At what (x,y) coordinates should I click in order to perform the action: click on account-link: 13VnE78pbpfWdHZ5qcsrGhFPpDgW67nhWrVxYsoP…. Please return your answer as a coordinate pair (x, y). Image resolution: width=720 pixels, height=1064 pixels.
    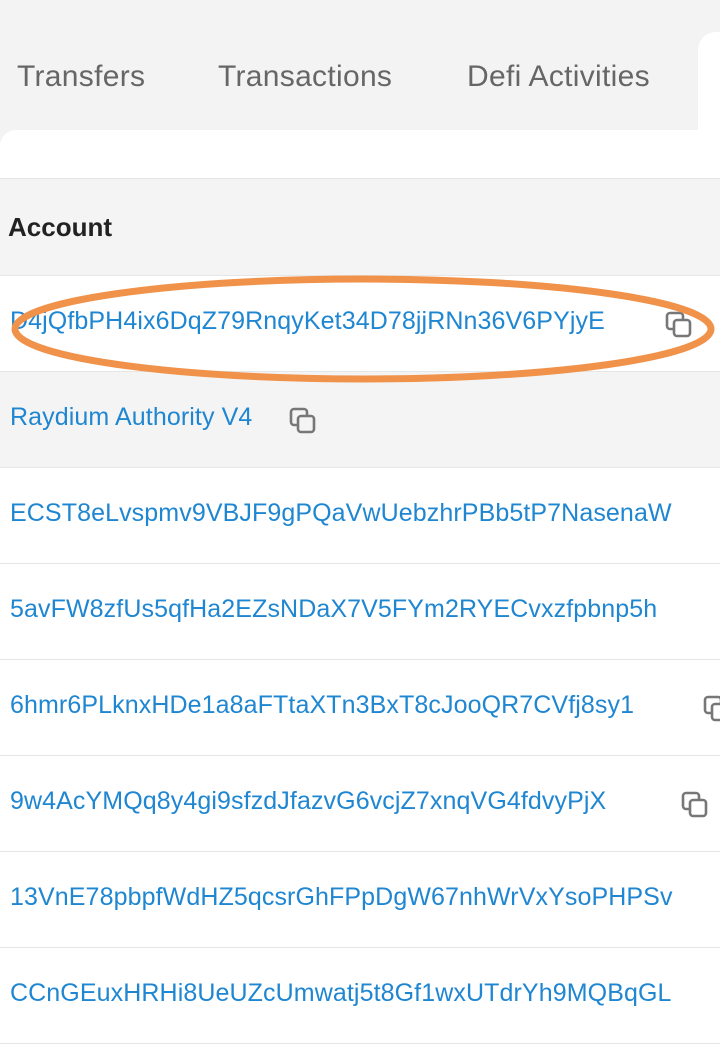
    Looking at the image, I should click on (341, 897).